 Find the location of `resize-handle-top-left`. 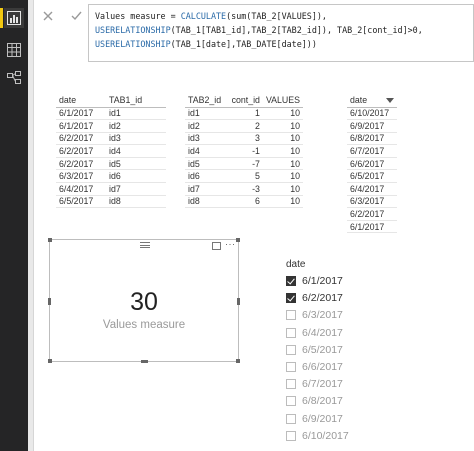

resize-handle-top-left is located at coordinates (50, 240).